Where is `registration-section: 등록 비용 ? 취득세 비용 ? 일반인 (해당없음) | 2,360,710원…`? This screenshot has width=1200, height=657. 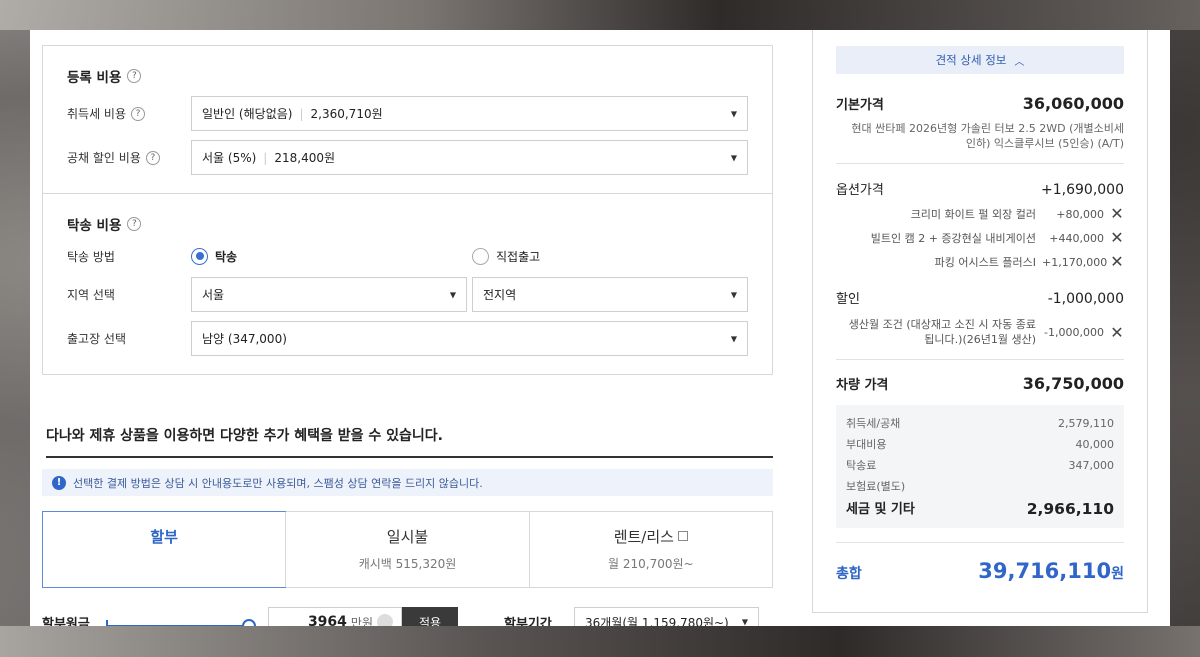
registration-section: 등록 비용 ? 취득세 비용 ? 일반인 (해당없음) | 2,360,710원… is located at coordinates (407, 119).